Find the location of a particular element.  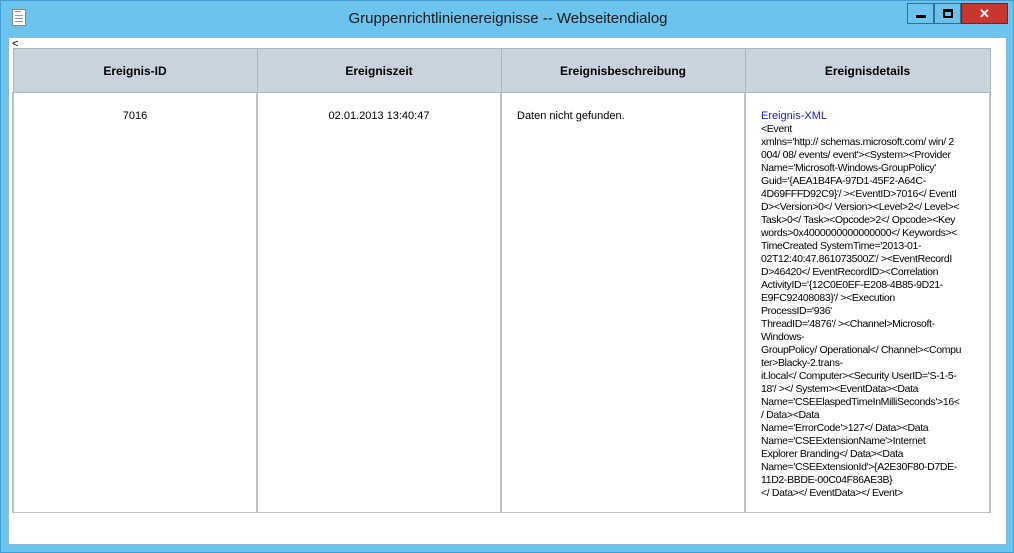

header-event-id: Ereignis-ID is located at coordinates (135, 70).